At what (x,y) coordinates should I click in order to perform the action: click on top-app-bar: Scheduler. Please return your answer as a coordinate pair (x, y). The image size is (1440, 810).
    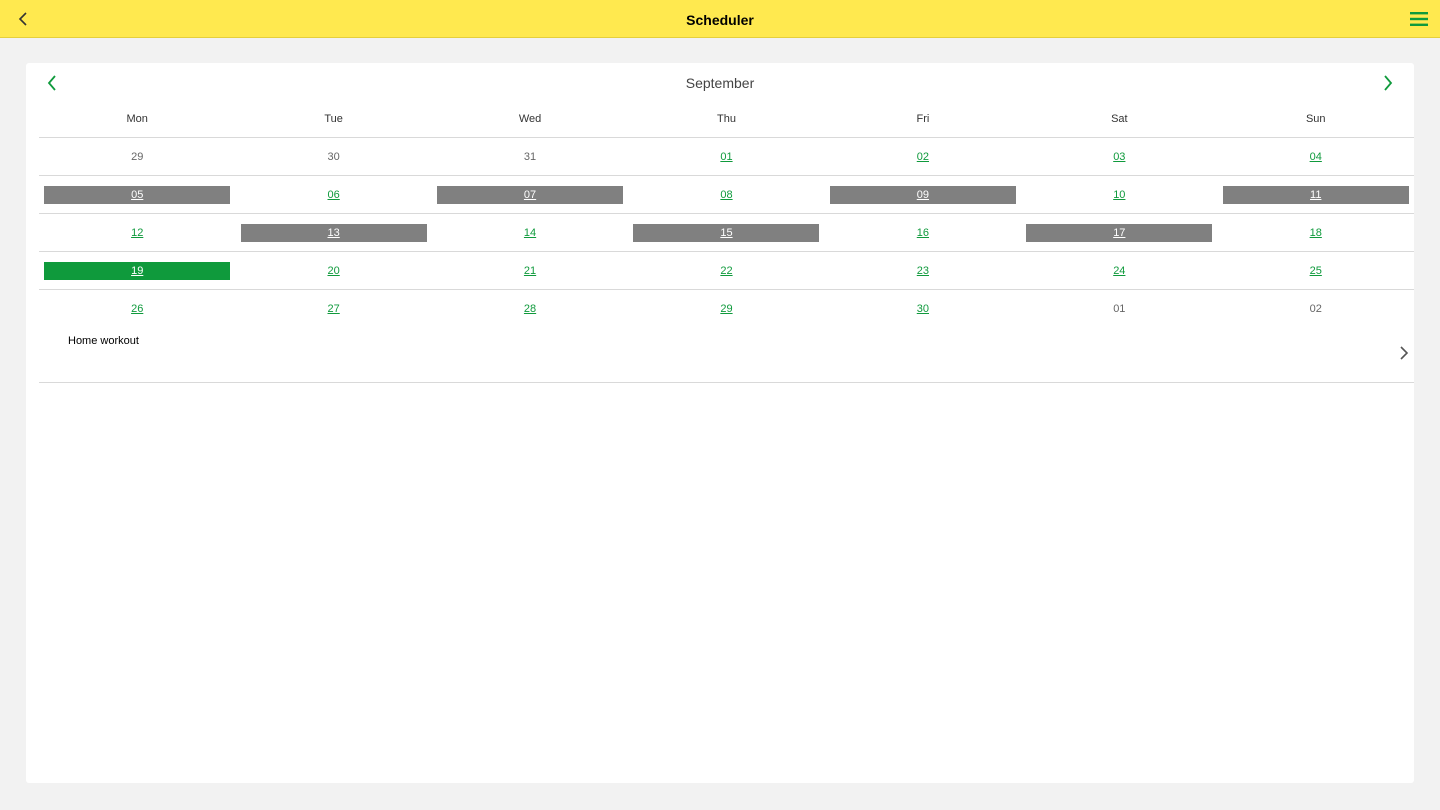
    Looking at the image, I should click on (720, 19).